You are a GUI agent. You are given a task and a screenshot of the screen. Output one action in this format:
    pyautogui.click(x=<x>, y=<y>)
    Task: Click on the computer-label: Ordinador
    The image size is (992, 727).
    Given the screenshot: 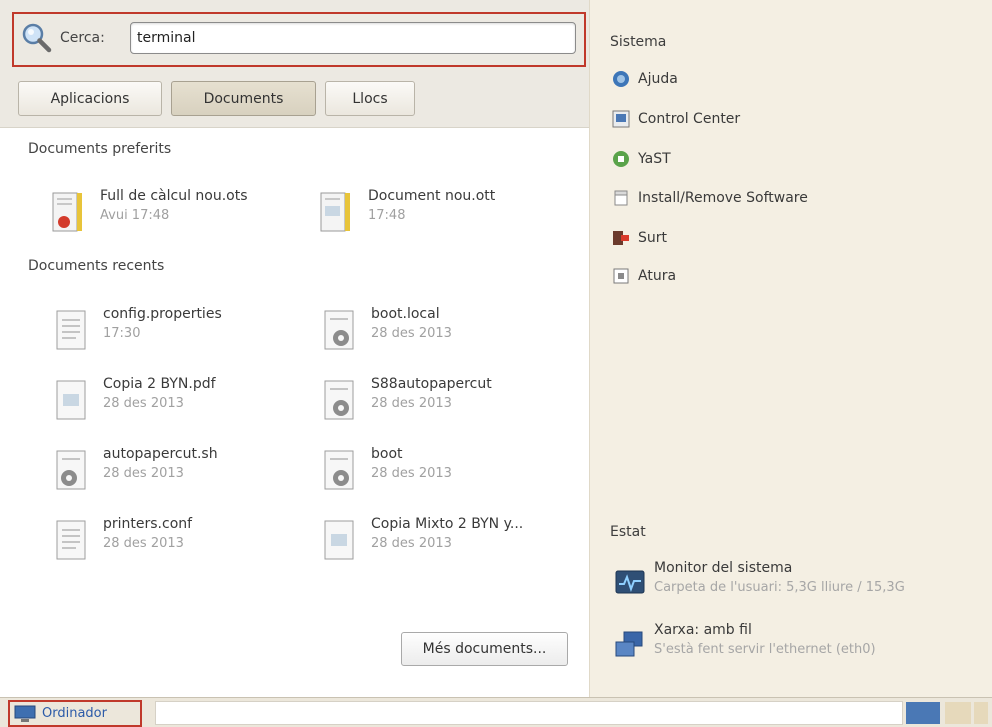 What is the action you would take?
    pyautogui.click(x=74, y=713)
    